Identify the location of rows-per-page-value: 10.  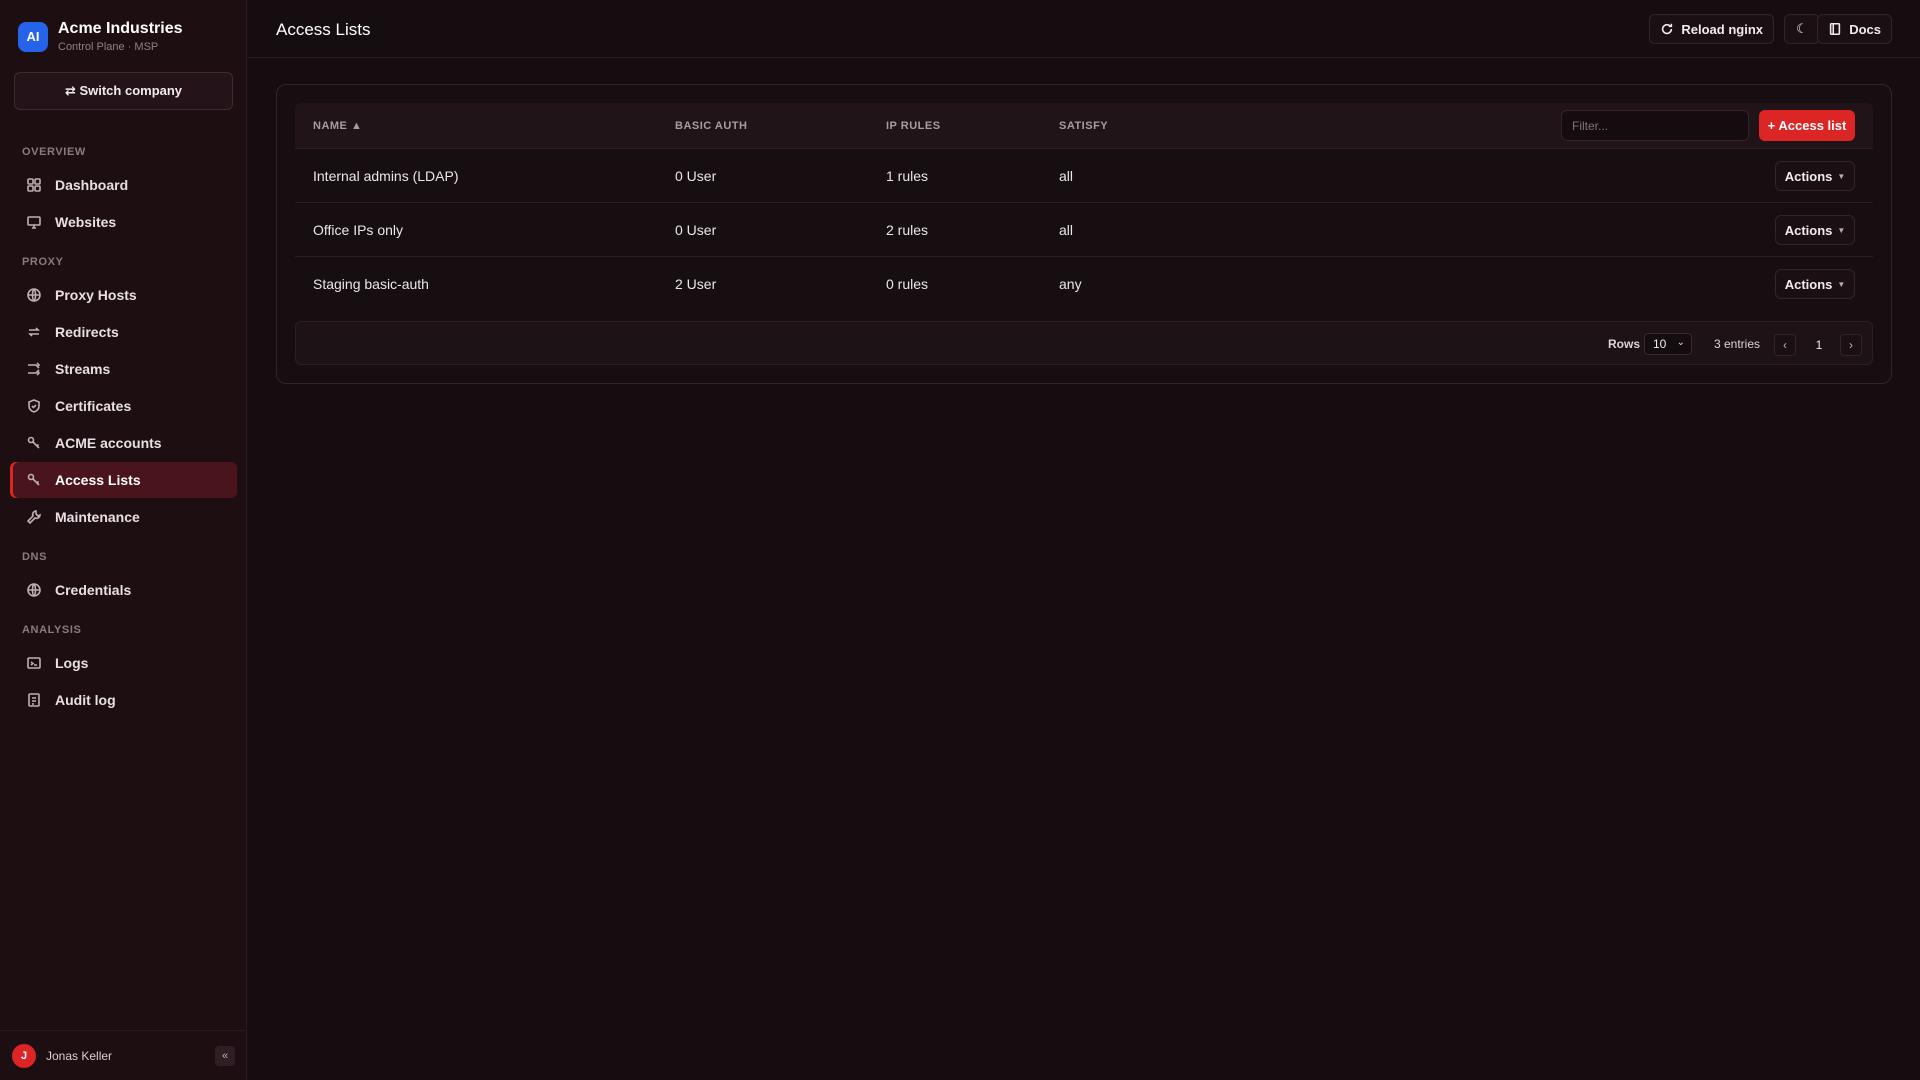
(1660, 344).